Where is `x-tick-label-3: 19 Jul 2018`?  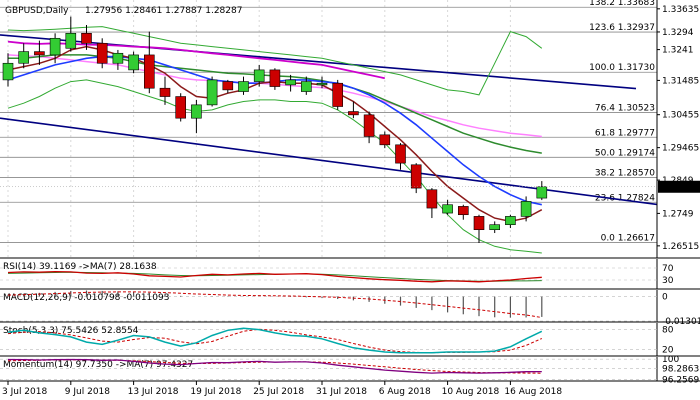
x-tick-label-3: 19 Jul 2018 is located at coordinates (215, 392).